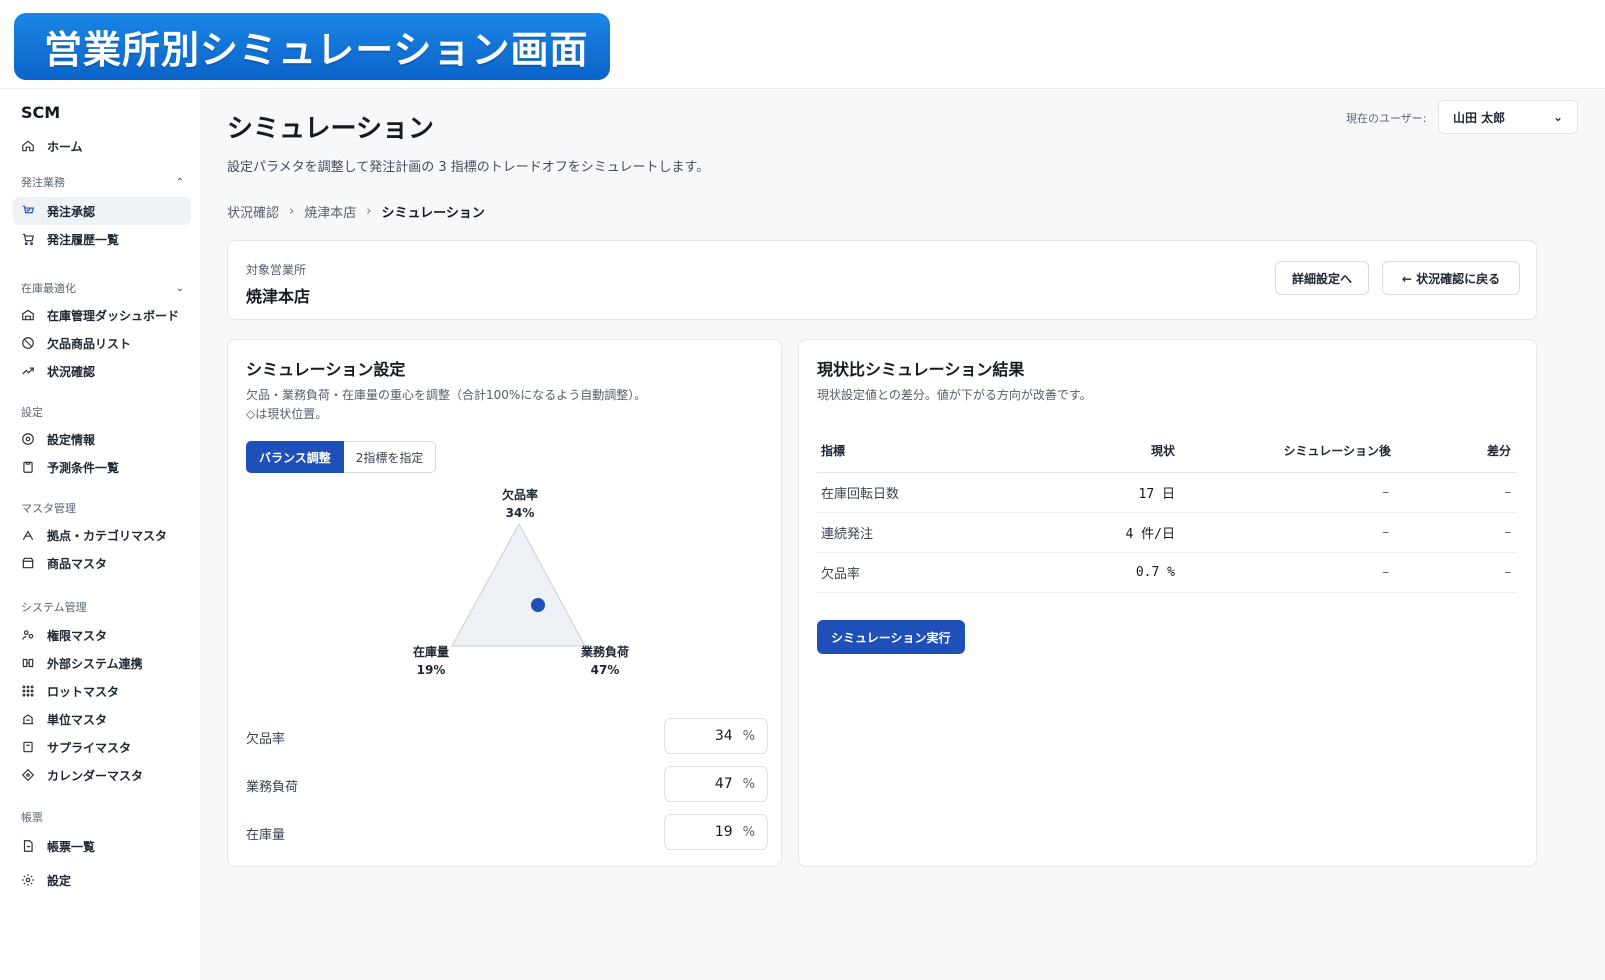  I want to click on results-description: 現状設定値との差分。値が下がる方向が改善です。, so click(954, 395).